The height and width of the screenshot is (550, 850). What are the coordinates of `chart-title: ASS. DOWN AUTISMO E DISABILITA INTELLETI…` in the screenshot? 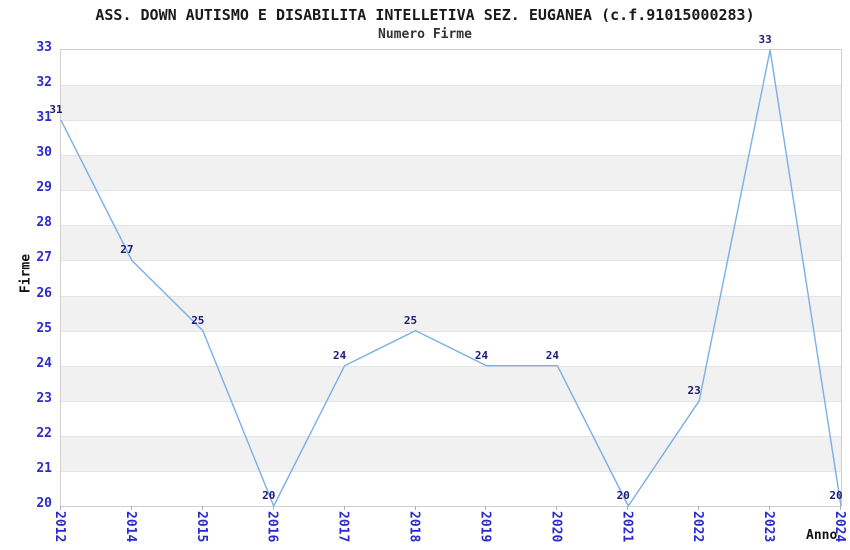 It's located at (425, 15).